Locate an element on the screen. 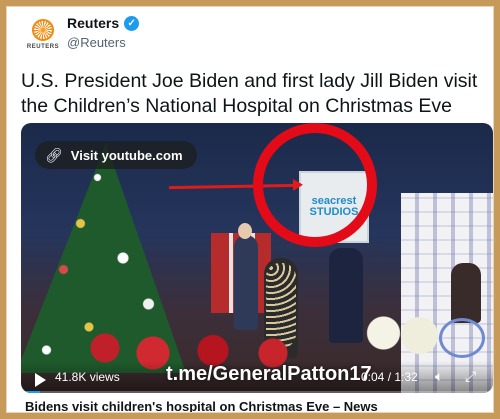  account-handle: @Reuters is located at coordinates (96, 42).